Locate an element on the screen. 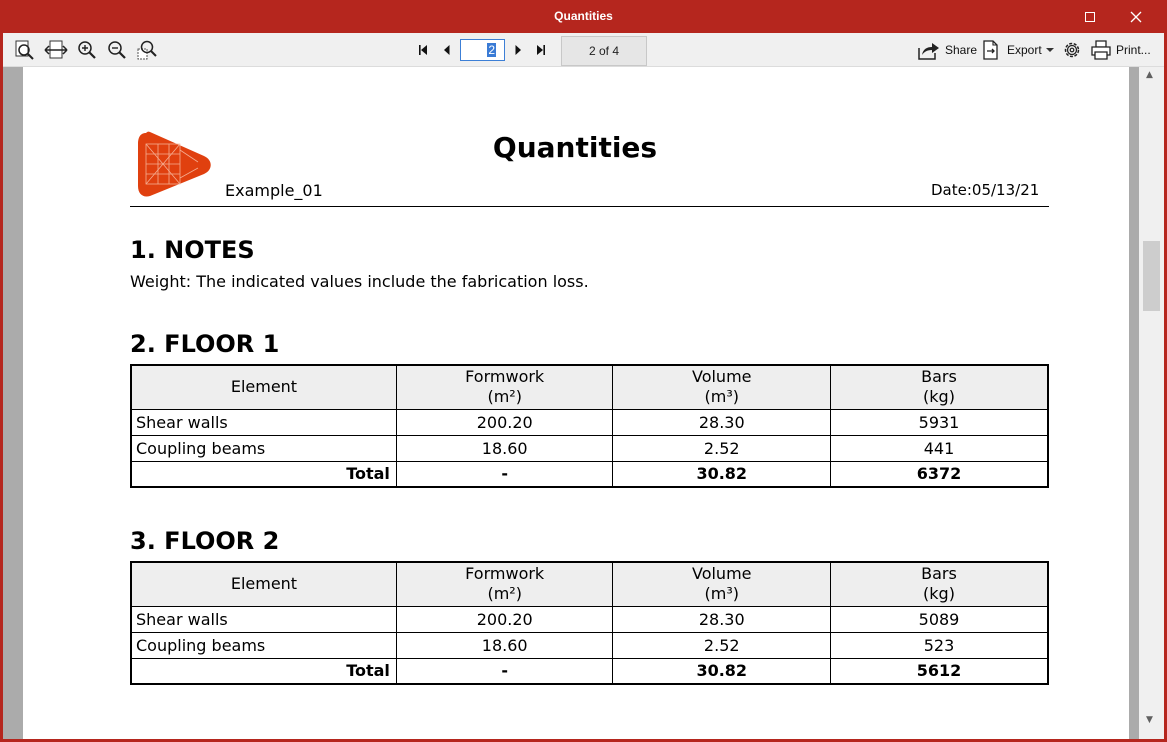 Image resolution: width=1167 pixels, height=742 pixels. volume-cell: 2.52 is located at coordinates (721, 448).